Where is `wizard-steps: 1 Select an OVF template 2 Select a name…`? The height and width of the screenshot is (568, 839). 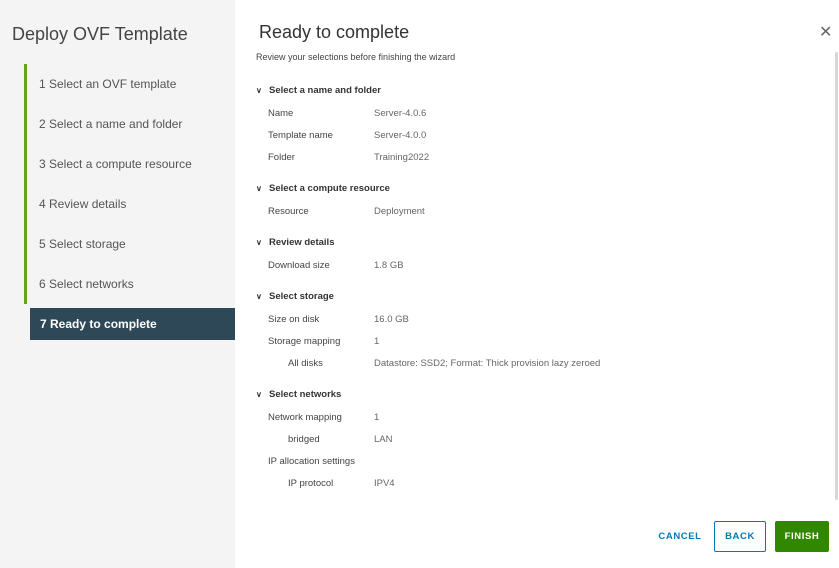
wizard-steps: 1 Select an OVF template 2 Select a name… is located at coordinates (129, 202).